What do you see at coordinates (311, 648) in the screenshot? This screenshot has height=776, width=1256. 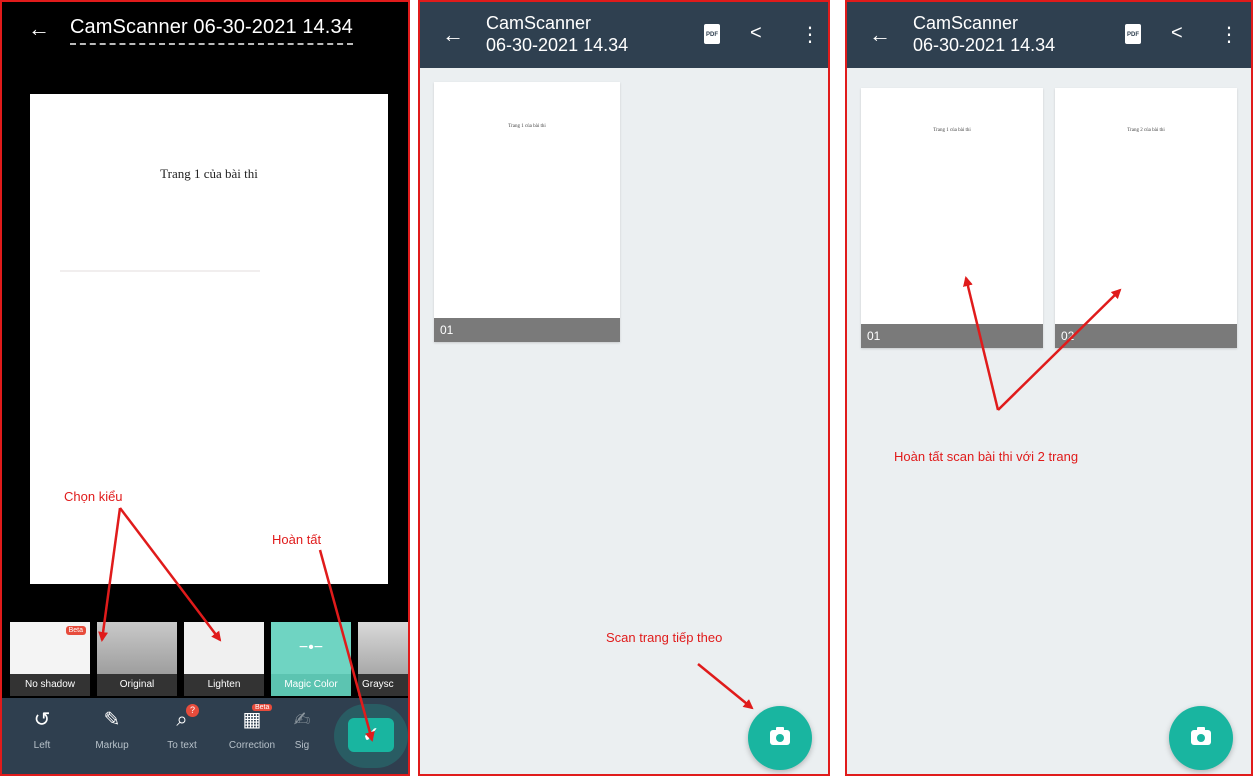 I see `slider-icon: −•−` at bounding box center [311, 648].